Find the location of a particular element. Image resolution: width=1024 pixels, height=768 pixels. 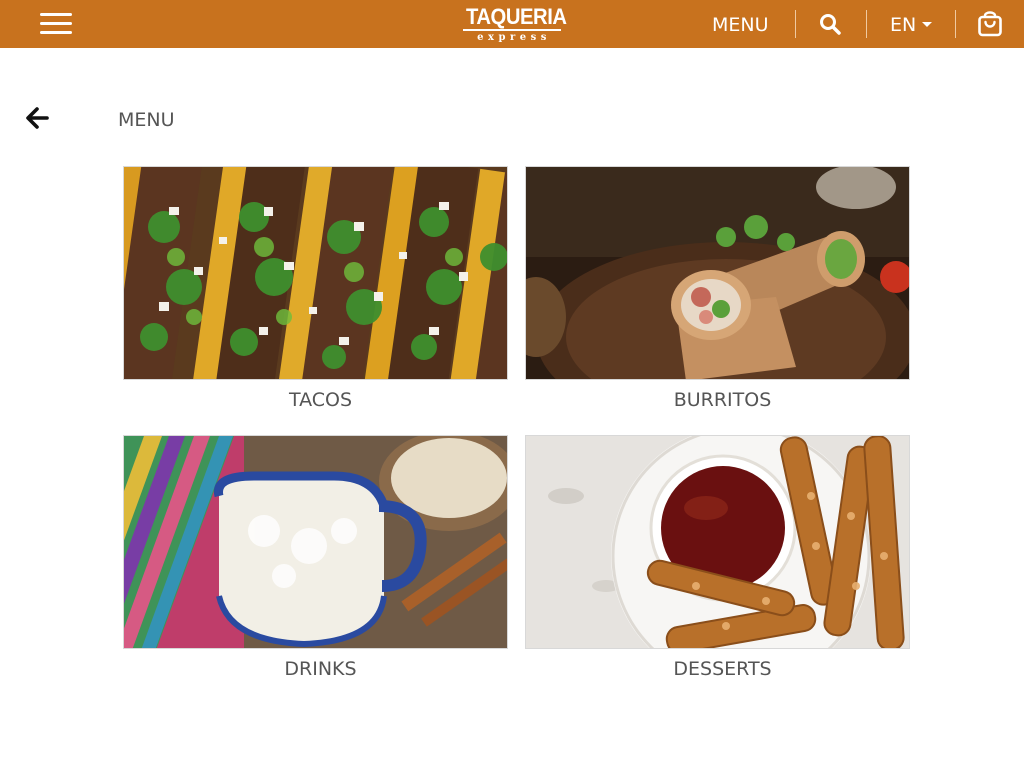

category-label: BURRITOS is located at coordinates (722, 400).